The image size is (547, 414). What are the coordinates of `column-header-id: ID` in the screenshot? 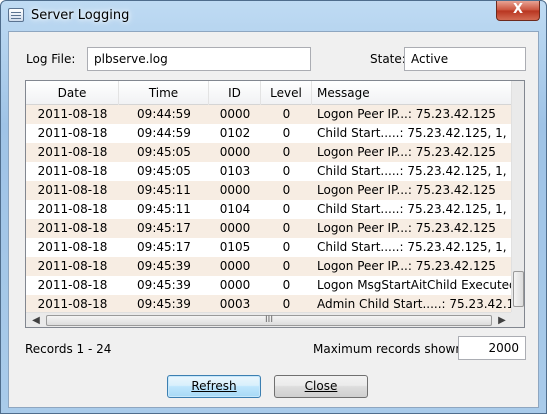 It's located at (235, 93).